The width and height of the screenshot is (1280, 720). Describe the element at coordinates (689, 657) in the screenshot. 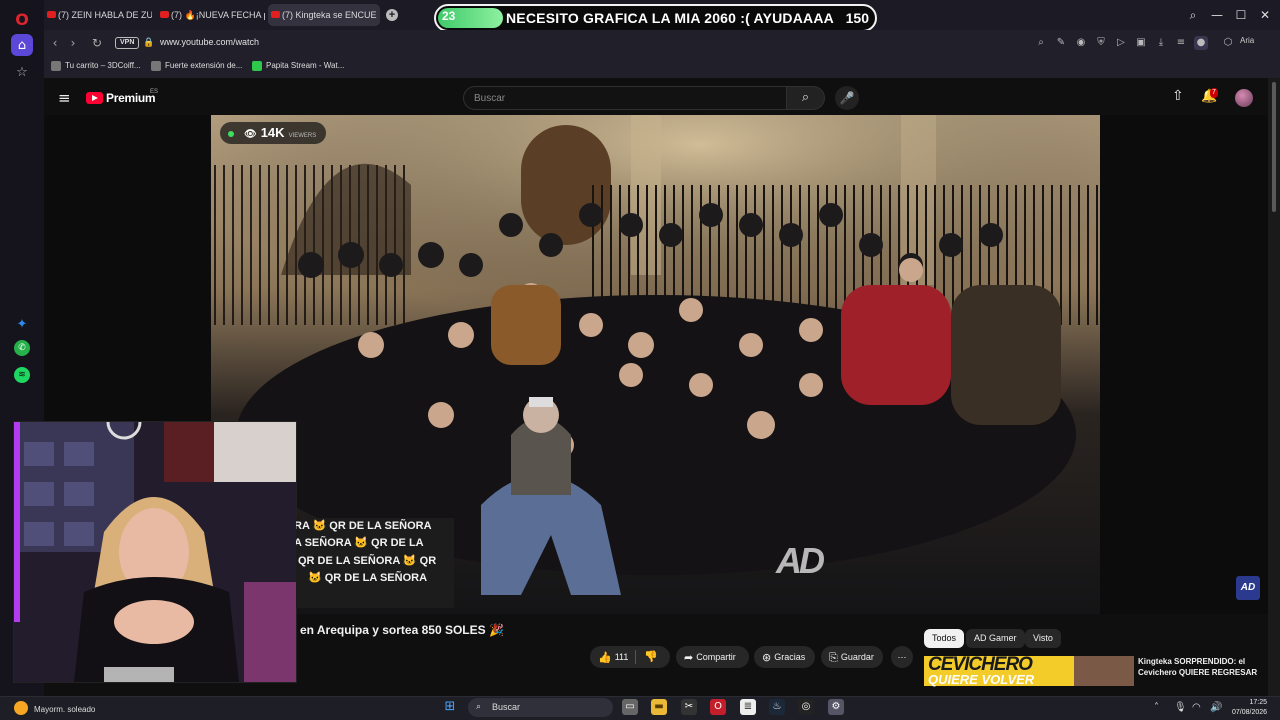

I see `share-icon: ➦` at that location.